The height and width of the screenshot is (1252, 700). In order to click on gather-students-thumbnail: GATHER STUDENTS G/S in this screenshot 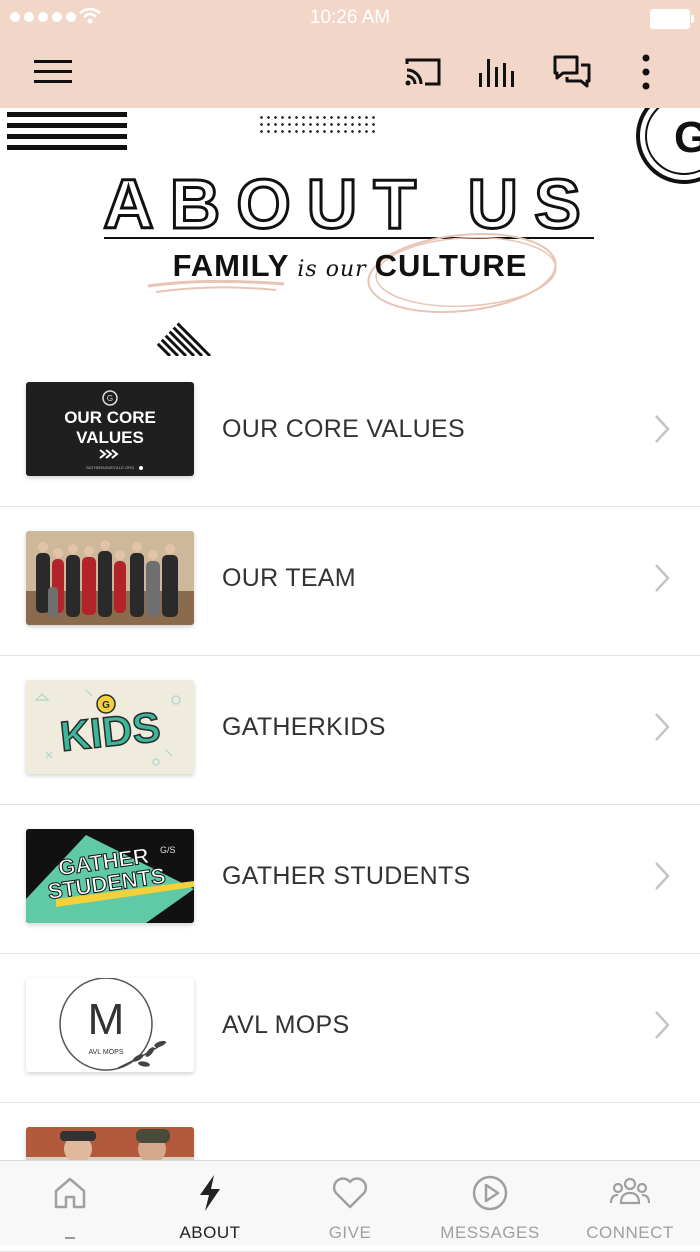, I will do `click(110, 876)`.